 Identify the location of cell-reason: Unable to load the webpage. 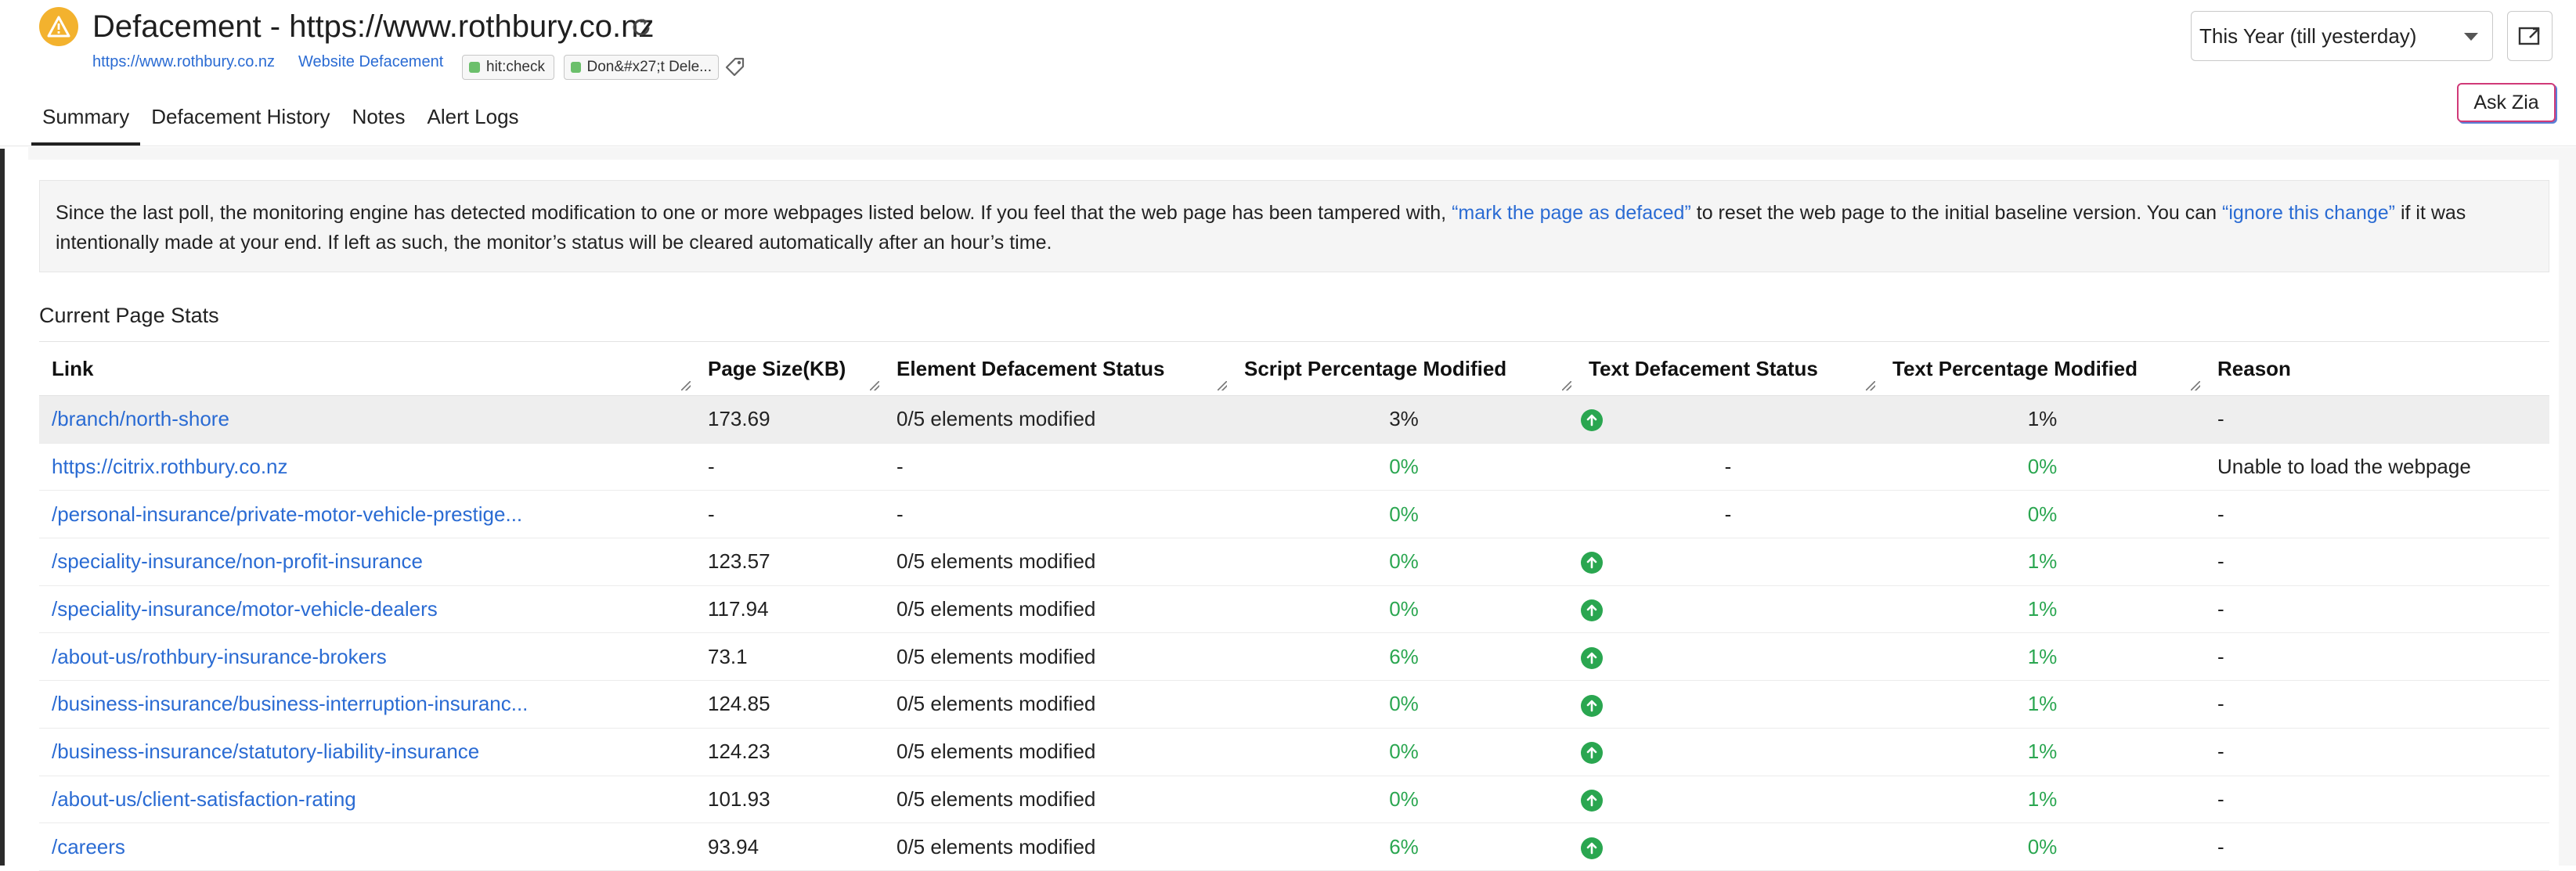
(2377, 467).